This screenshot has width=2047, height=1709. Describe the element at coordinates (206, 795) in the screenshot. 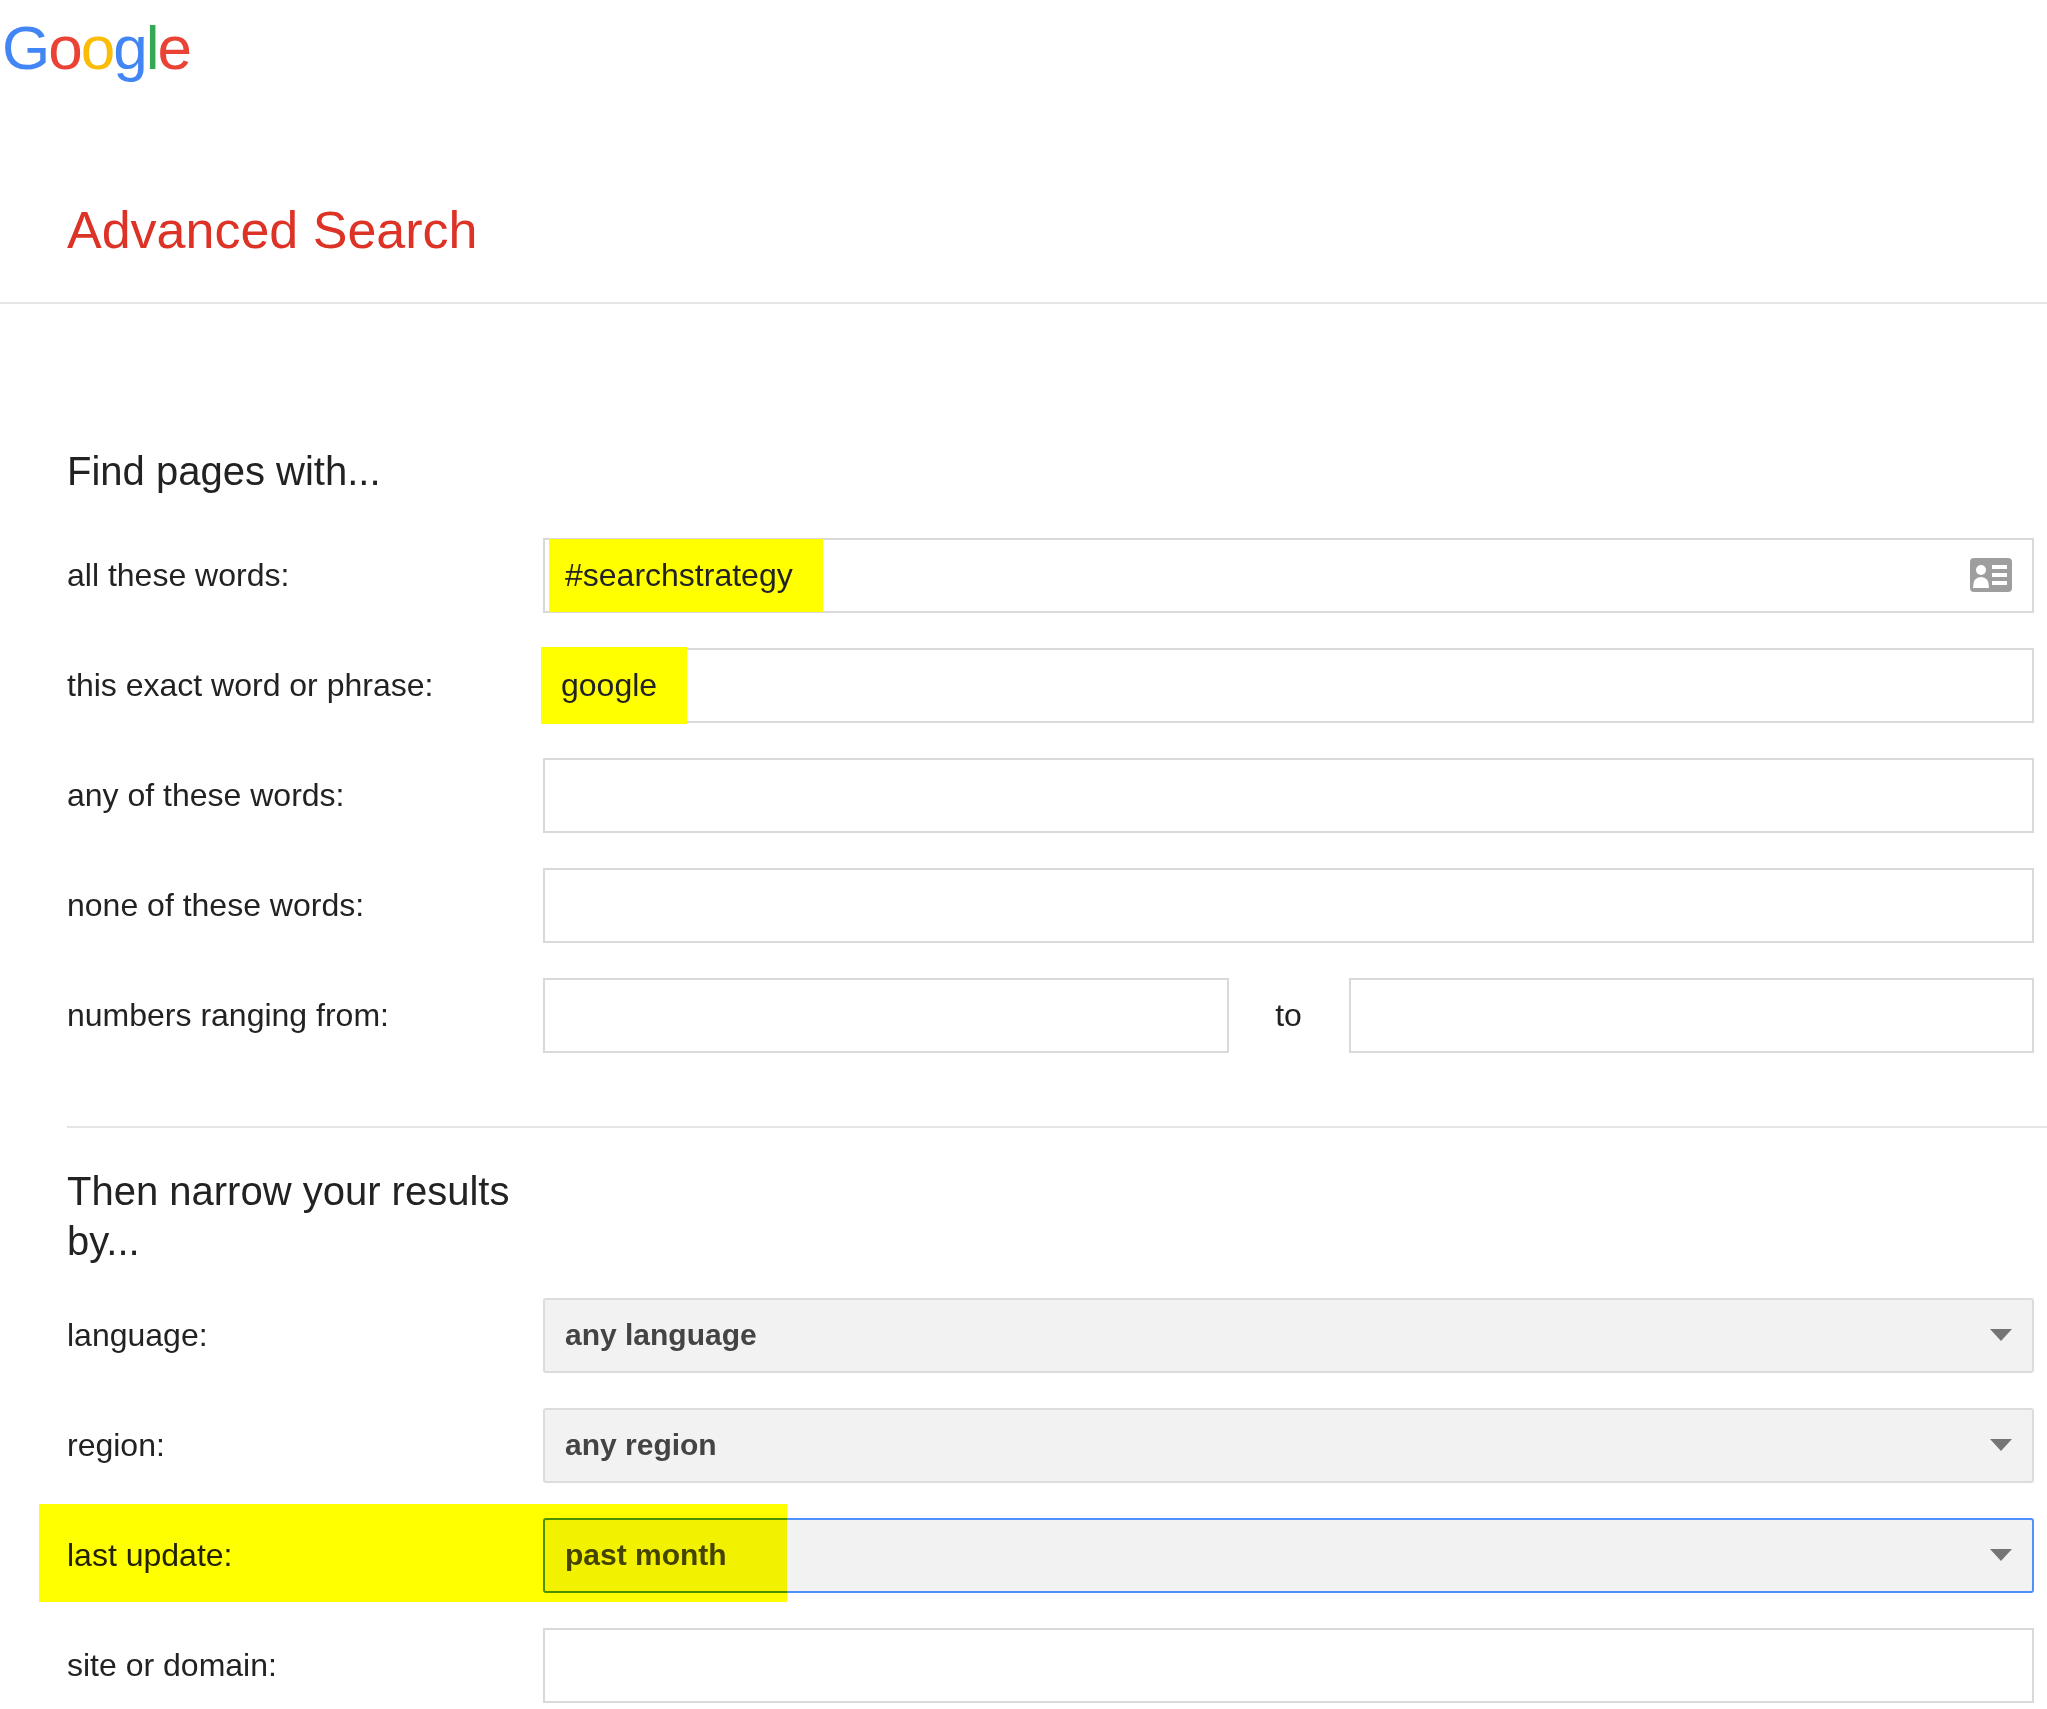

I see `field-label: any of these words:` at that location.